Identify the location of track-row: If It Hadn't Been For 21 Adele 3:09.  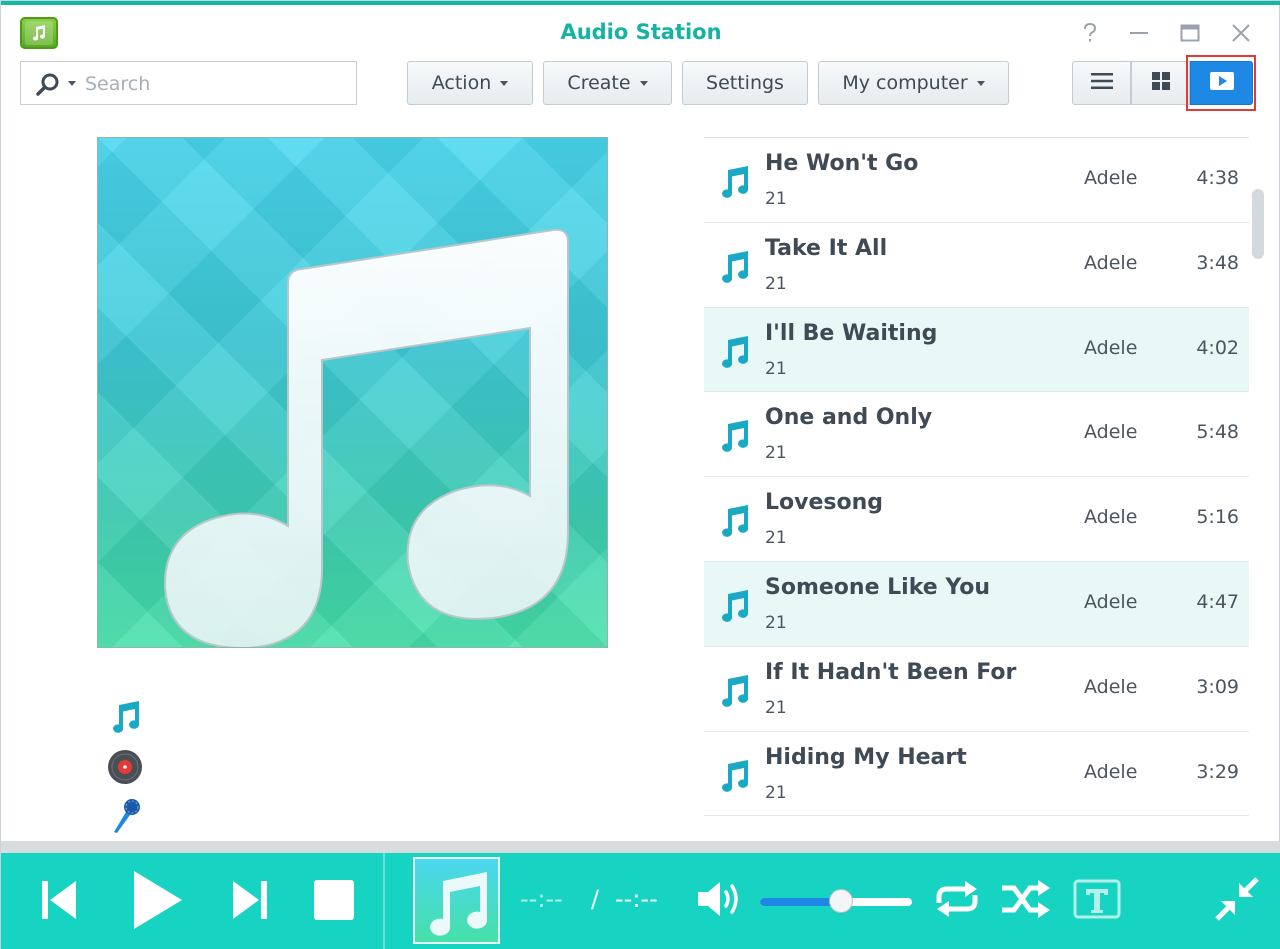
(976, 689).